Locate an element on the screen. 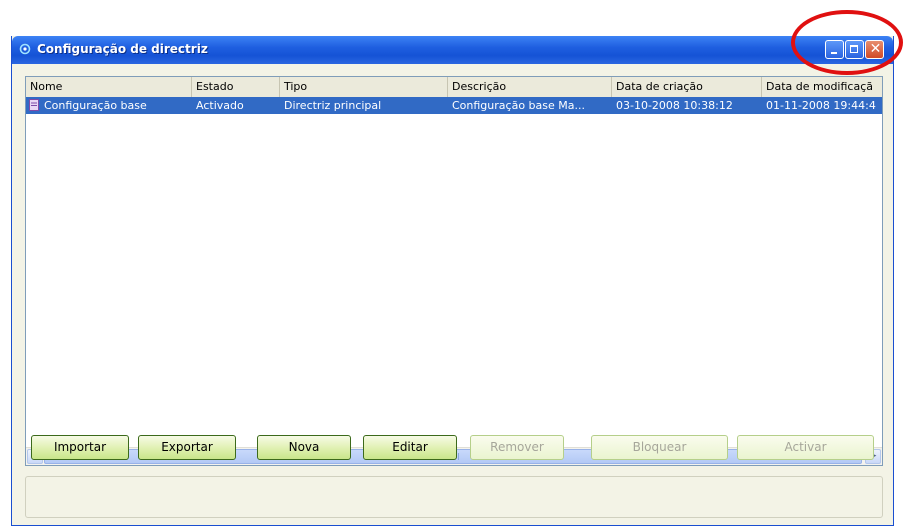 This screenshot has width=906, height=530. column-header-data-criacao: Data de criação is located at coordinates (687, 87).